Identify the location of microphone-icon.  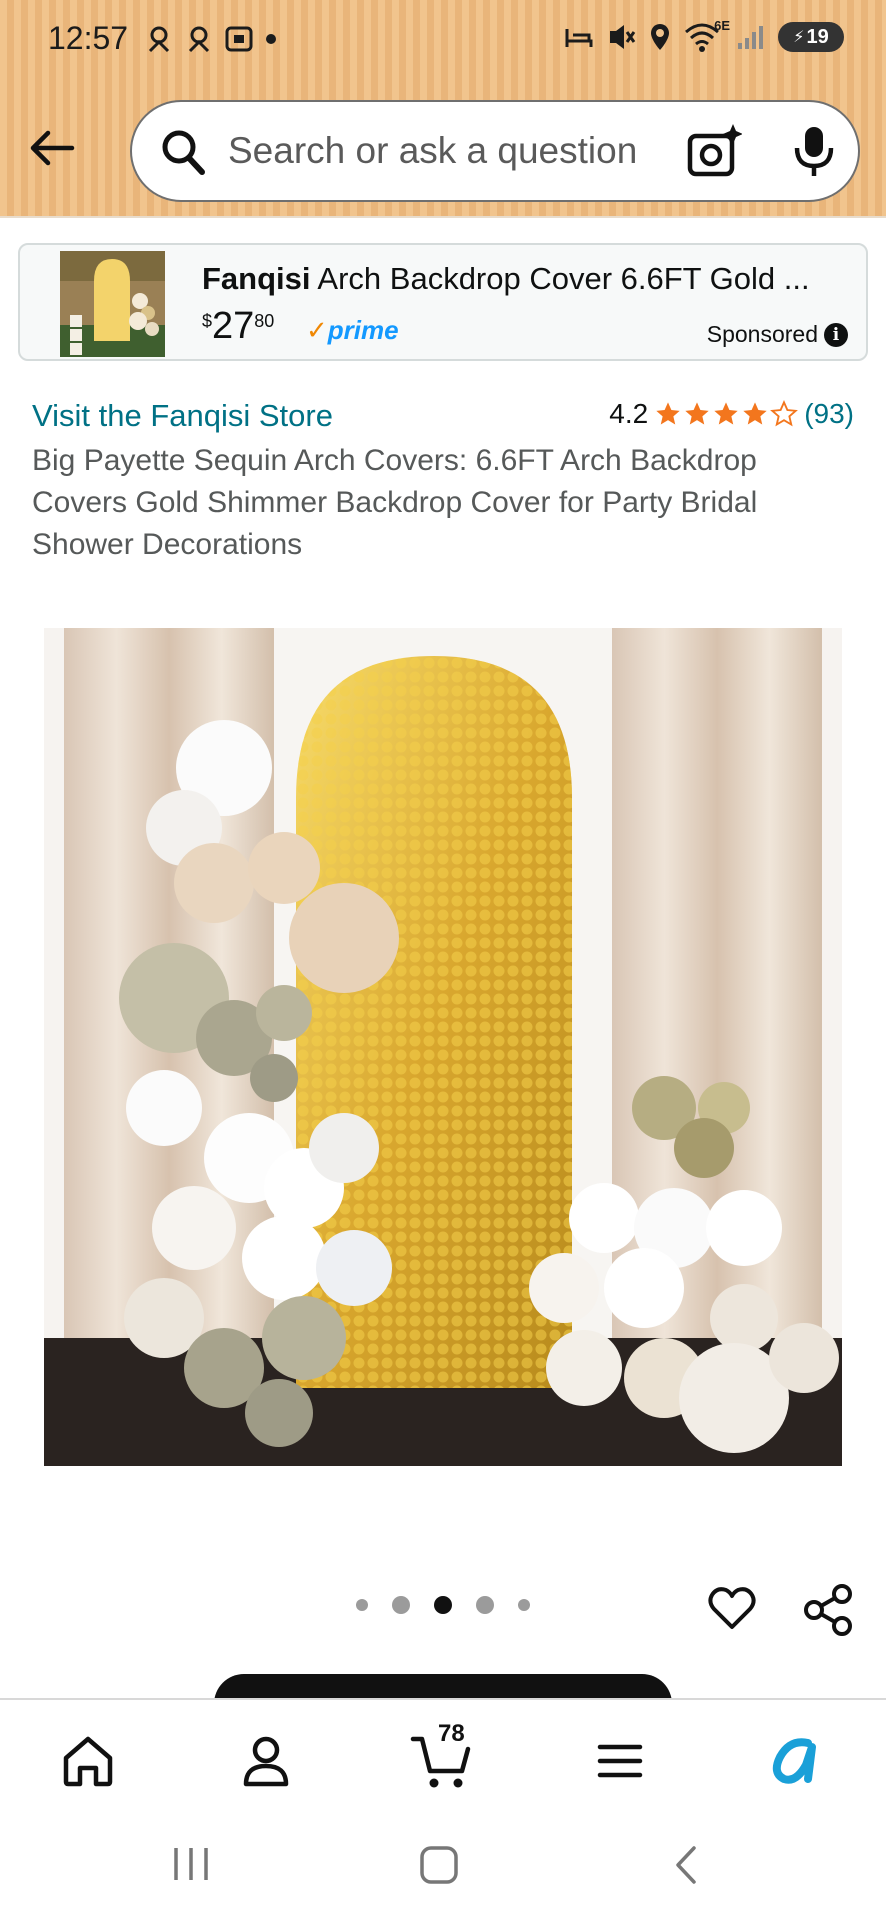
(814, 152).